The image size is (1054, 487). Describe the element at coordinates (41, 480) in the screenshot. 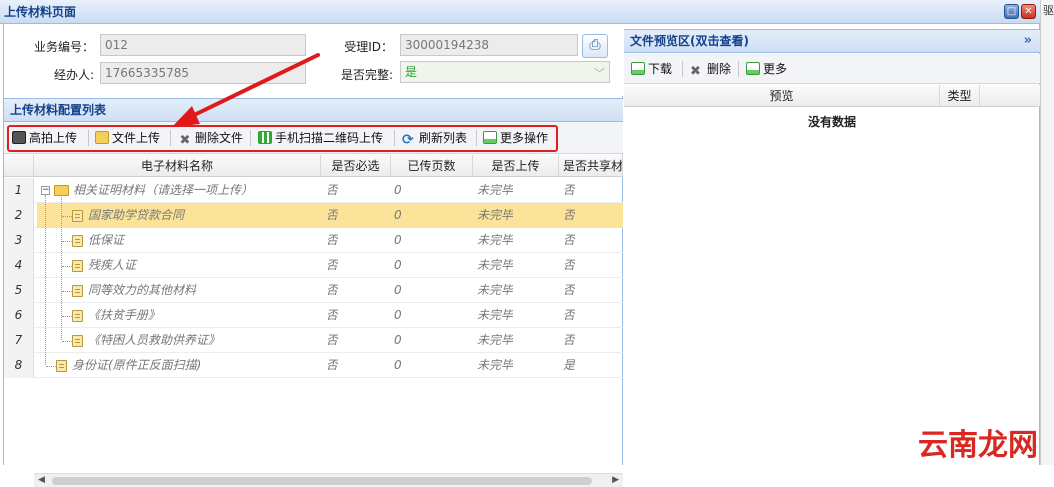

I see `scroll-left-icon: ◀` at that location.